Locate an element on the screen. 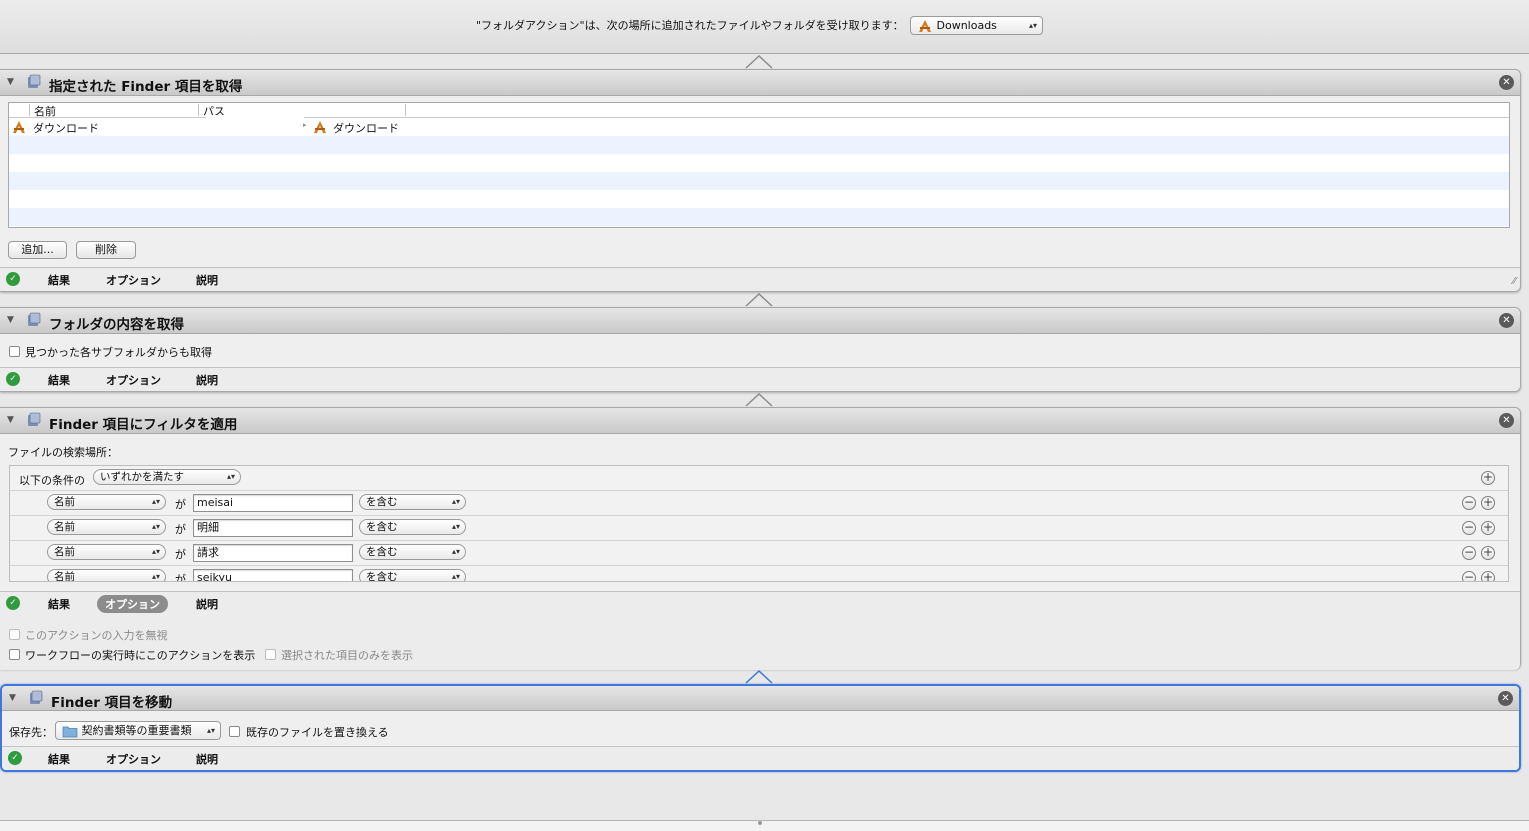 The image size is (1529, 831). operator-popup-value: を含む is located at coordinates (382, 502).